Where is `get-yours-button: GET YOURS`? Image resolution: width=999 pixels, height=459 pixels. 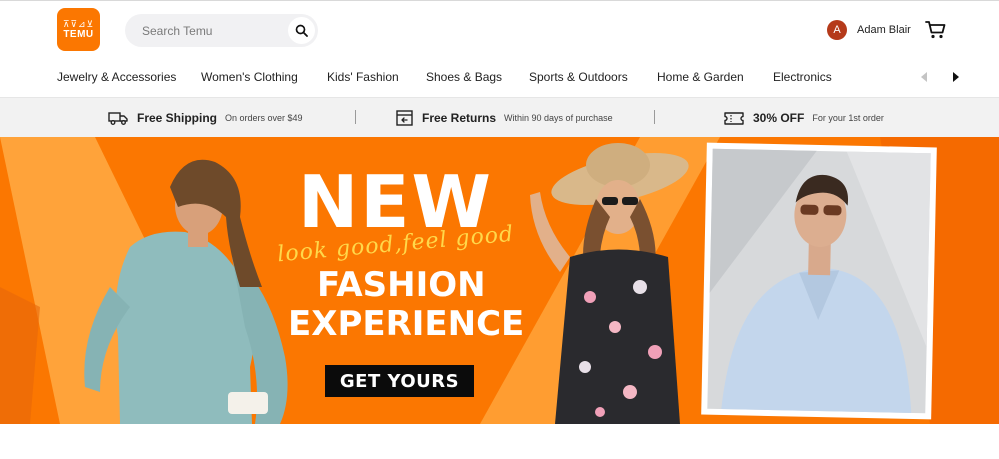 get-yours-button: GET YOURS is located at coordinates (399, 381).